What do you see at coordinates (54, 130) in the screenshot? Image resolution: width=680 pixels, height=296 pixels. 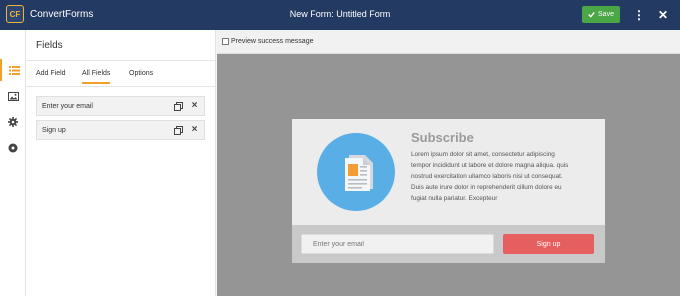 I see `field-label: Sign up` at bounding box center [54, 130].